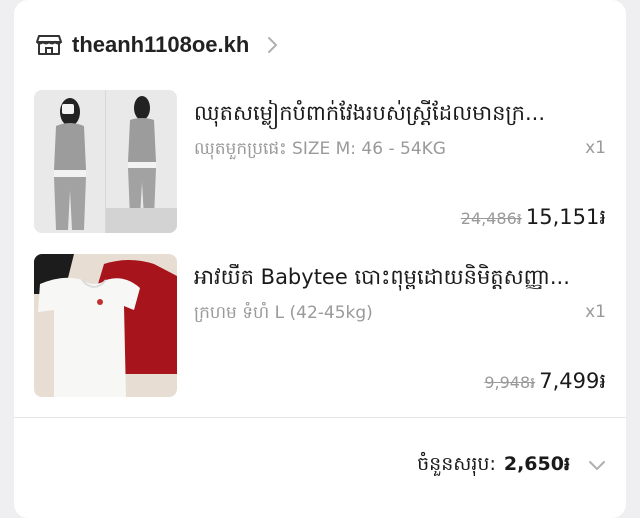 This screenshot has width=640, height=518. Describe the element at coordinates (565, 217) in the screenshot. I see `sale-price: 15,151៛` at that location.